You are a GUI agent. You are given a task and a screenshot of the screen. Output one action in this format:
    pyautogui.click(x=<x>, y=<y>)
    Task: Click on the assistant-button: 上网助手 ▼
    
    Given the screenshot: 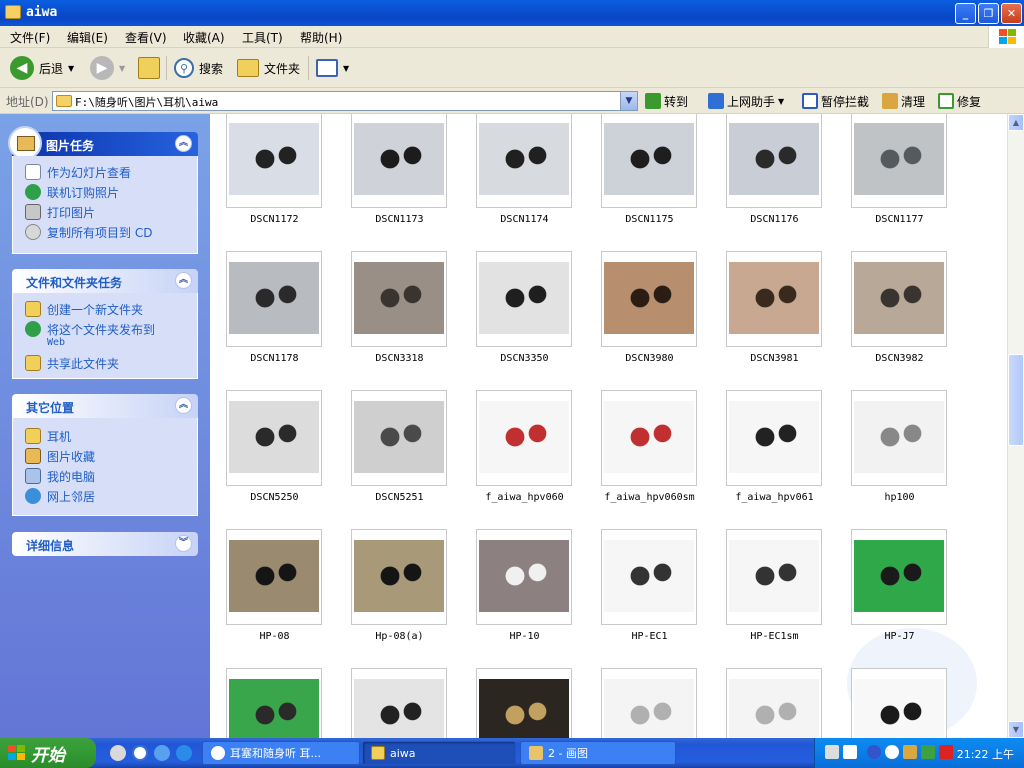 What is the action you would take?
    pyautogui.click(x=746, y=101)
    